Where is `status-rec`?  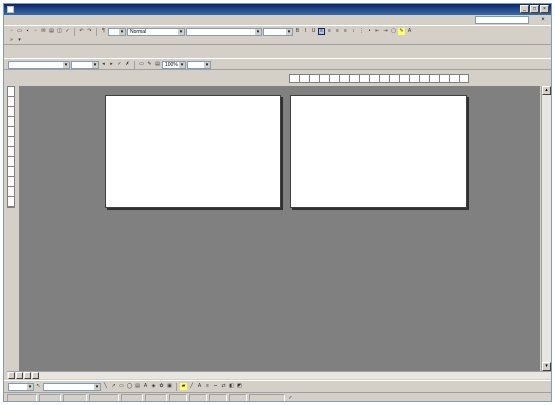
status-rec is located at coordinates (178, 397).